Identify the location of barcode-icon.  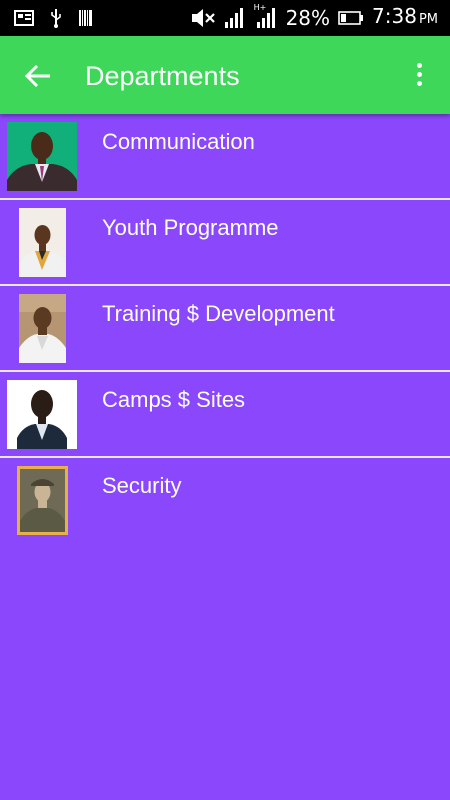
(85, 18).